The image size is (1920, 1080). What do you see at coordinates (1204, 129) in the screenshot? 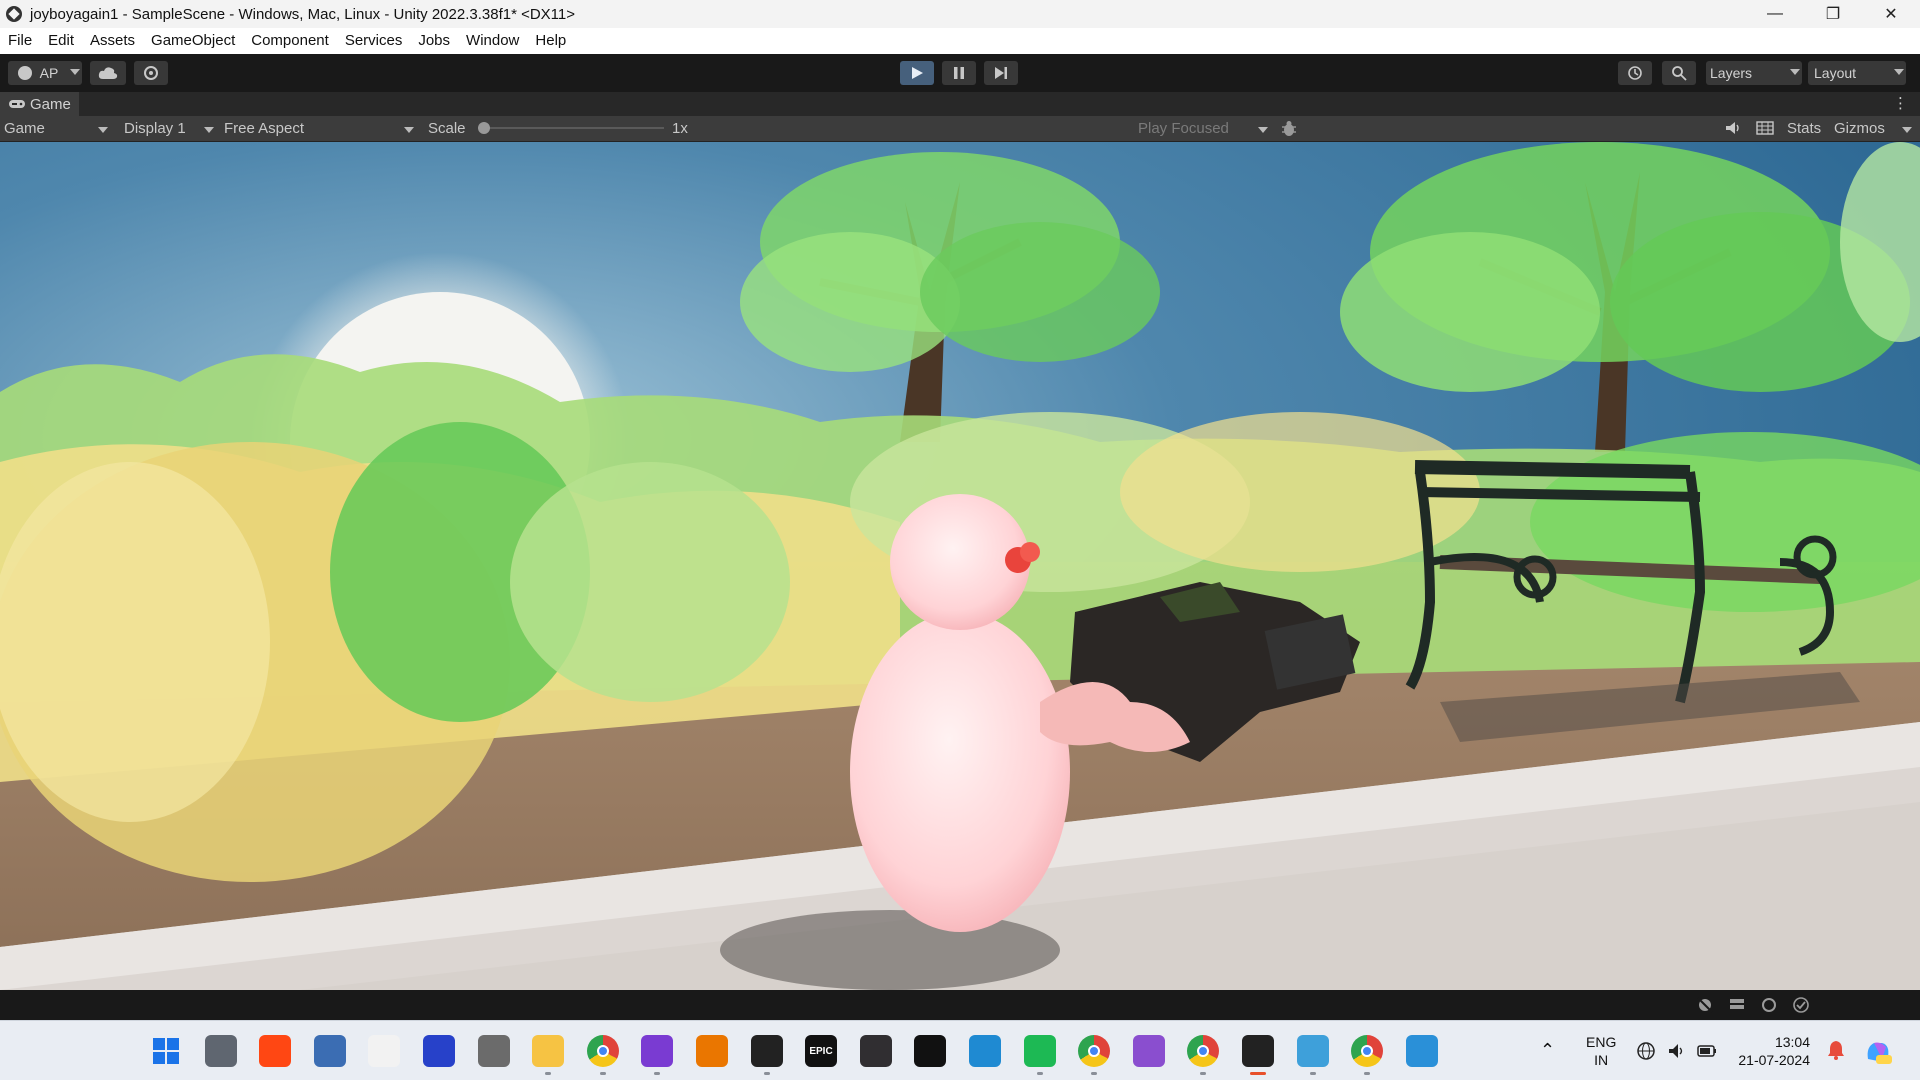
I see `play-mode-dropdown: Play Focused` at bounding box center [1204, 129].